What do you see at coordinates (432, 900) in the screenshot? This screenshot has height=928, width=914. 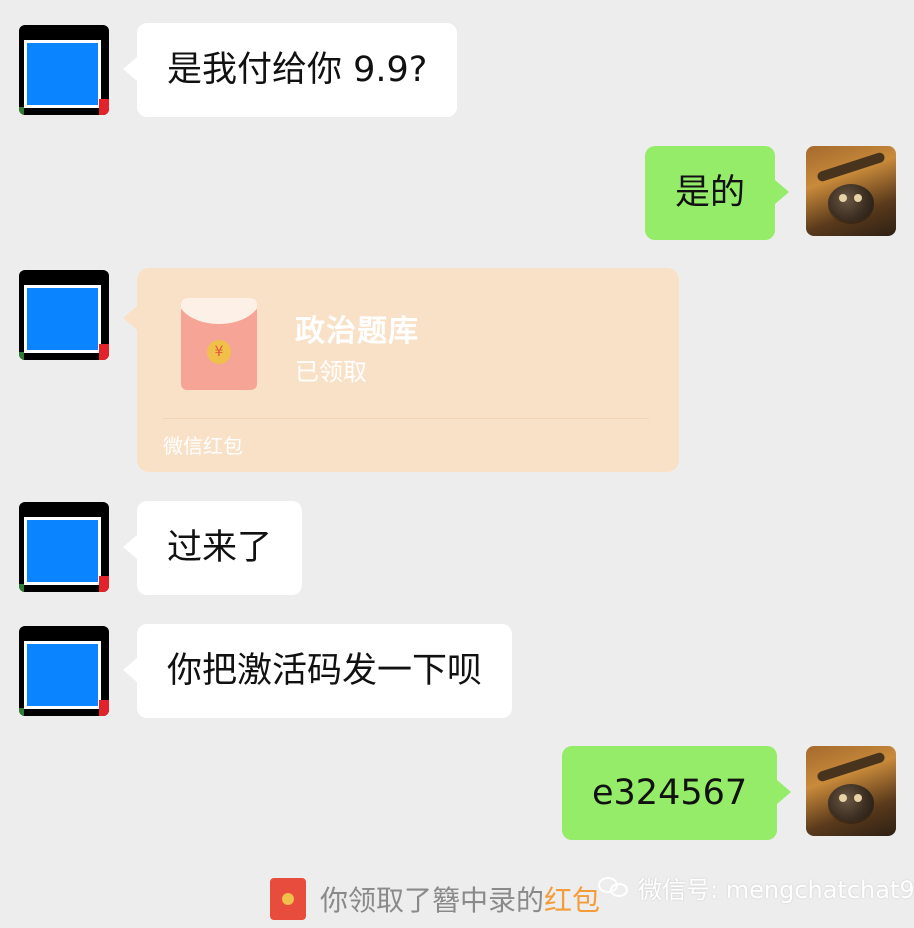 I see `system-notice-text: 你领取了簪中录的` at bounding box center [432, 900].